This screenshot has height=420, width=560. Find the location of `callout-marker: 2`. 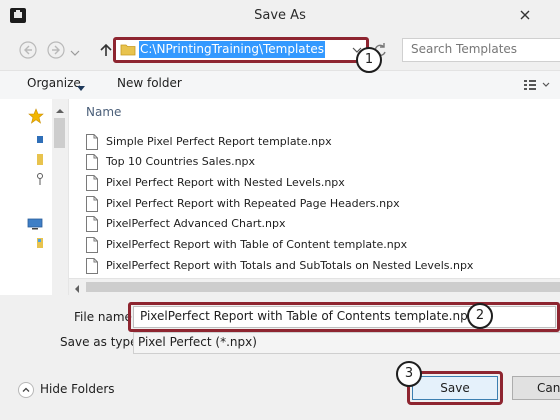

callout-marker: 2 is located at coordinates (480, 316).